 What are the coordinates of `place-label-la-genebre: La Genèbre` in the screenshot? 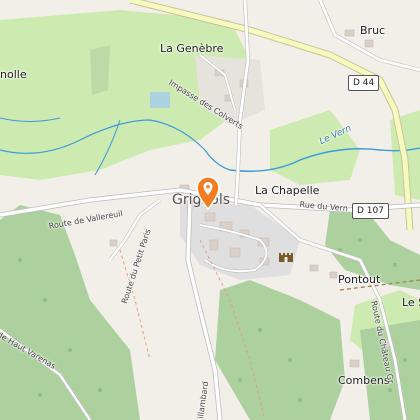 It's located at (192, 48).